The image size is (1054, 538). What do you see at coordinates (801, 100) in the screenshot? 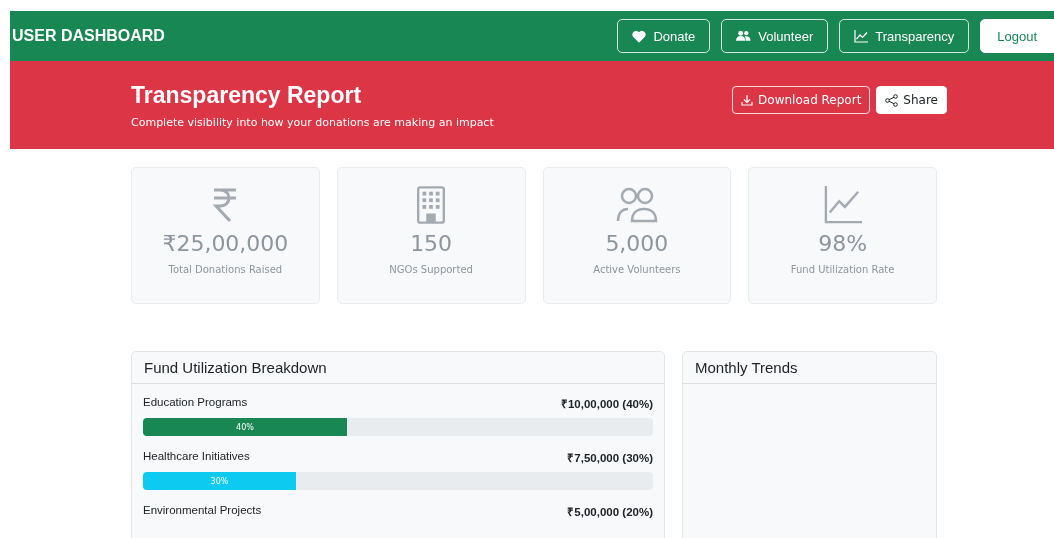
I see `download-button: Download Report` at bounding box center [801, 100].